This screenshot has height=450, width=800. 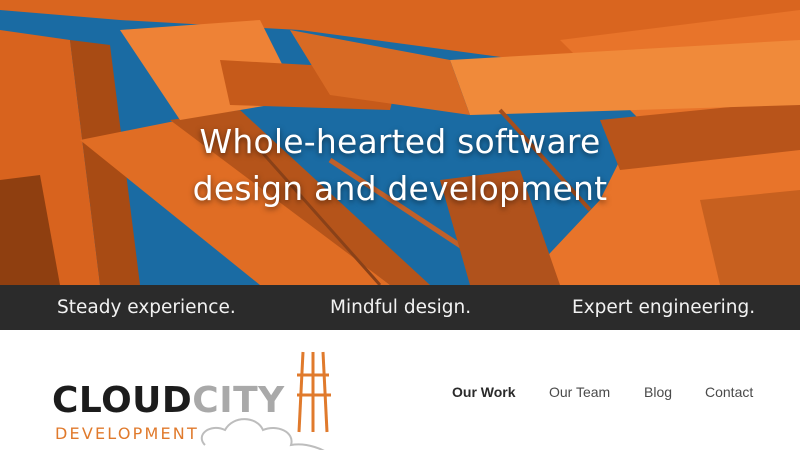 I want to click on nav-our-team: Our Team, so click(x=579, y=392).